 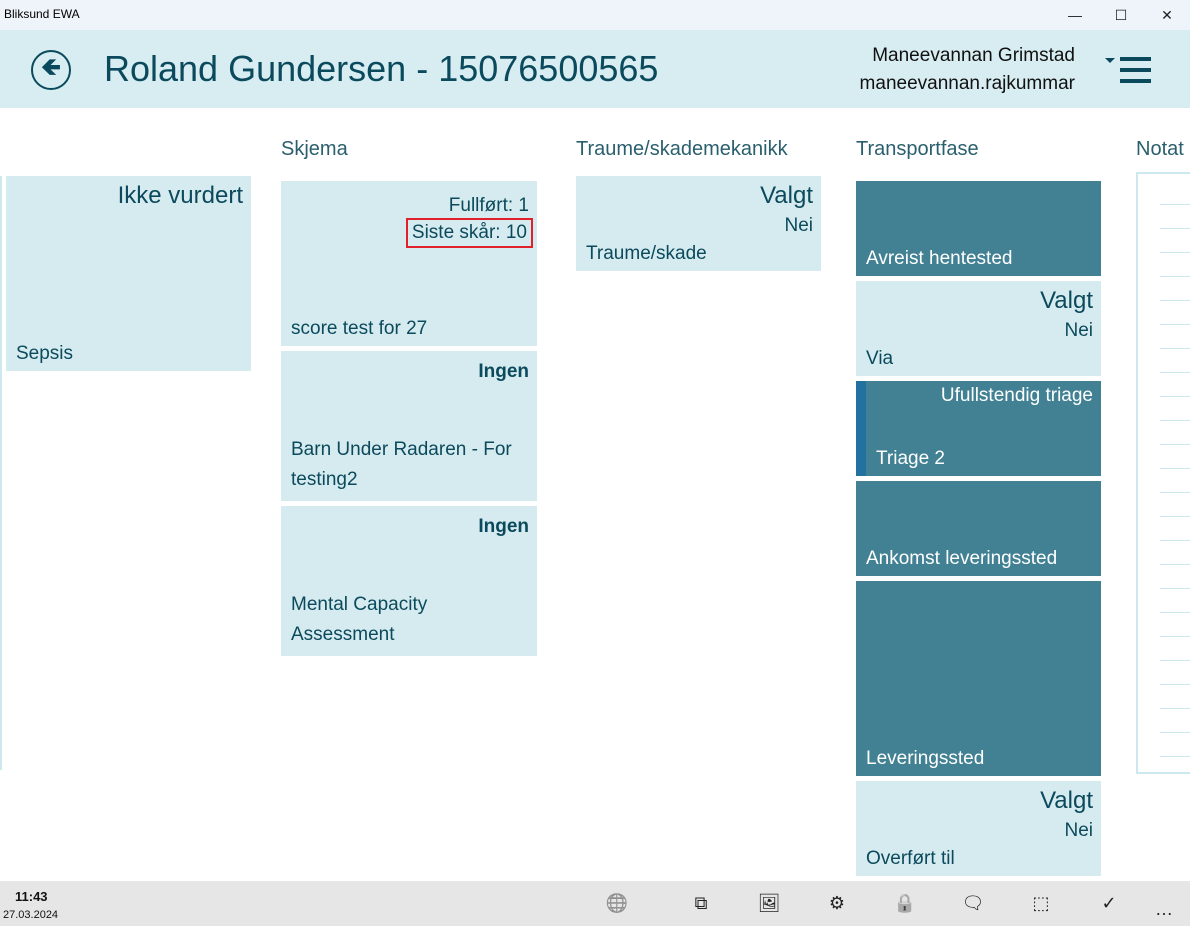 What do you see at coordinates (314, 149) in the screenshot?
I see `skjema-heading: Skjema` at bounding box center [314, 149].